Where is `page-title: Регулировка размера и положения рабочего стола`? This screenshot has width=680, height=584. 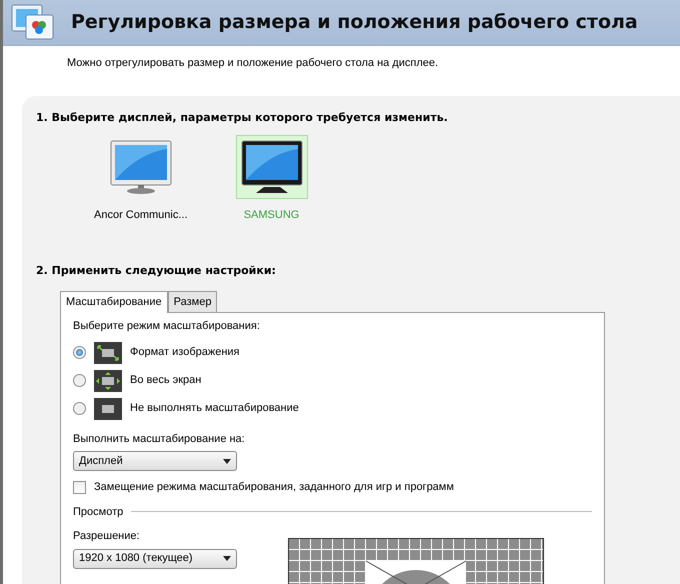 page-title: Регулировка размера и положения рабочего стола is located at coordinates (354, 23).